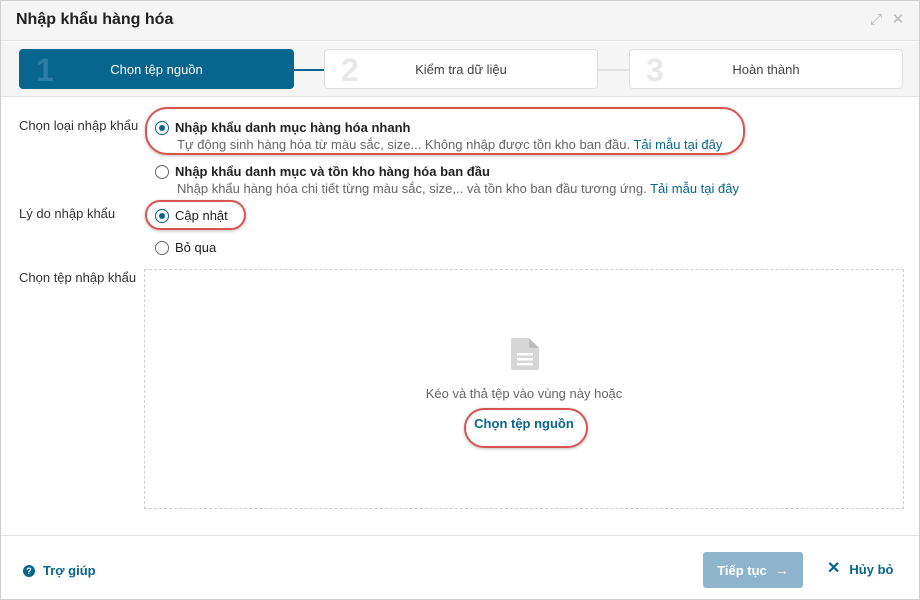 The height and width of the screenshot is (600, 920). I want to click on cancel-label: Hủy bỏ, so click(871, 569).